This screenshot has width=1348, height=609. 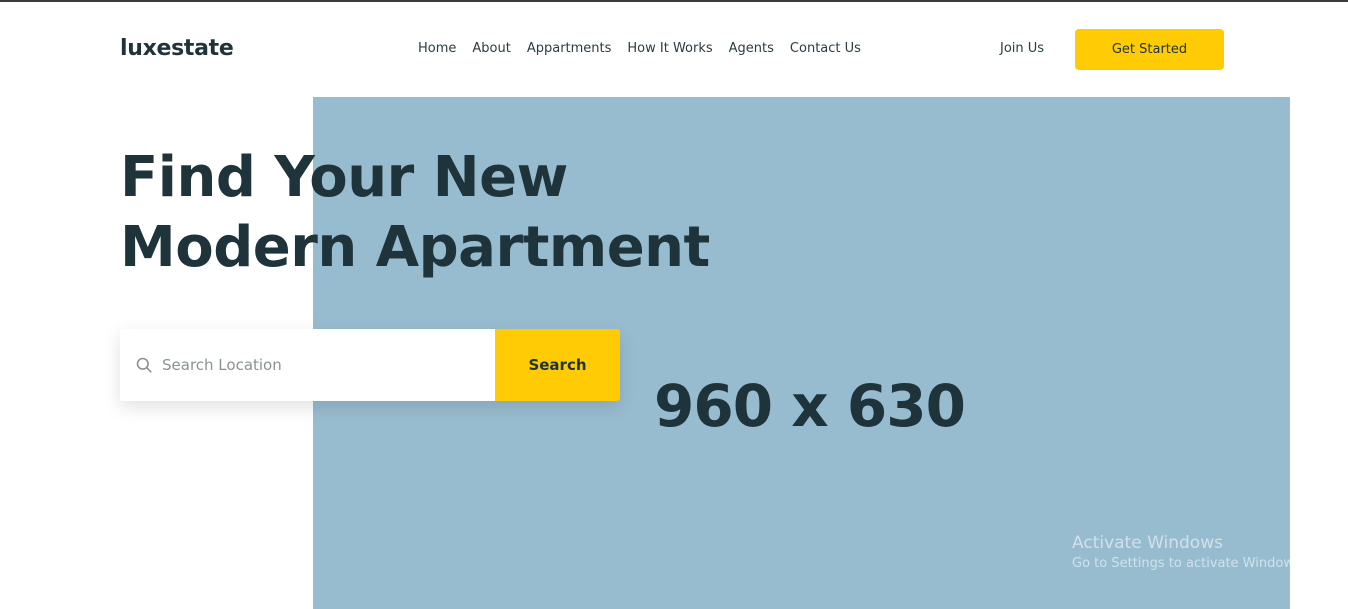 What do you see at coordinates (674, 1) in the screenshot?
I see `top-border` at bounding box center [674, 1].